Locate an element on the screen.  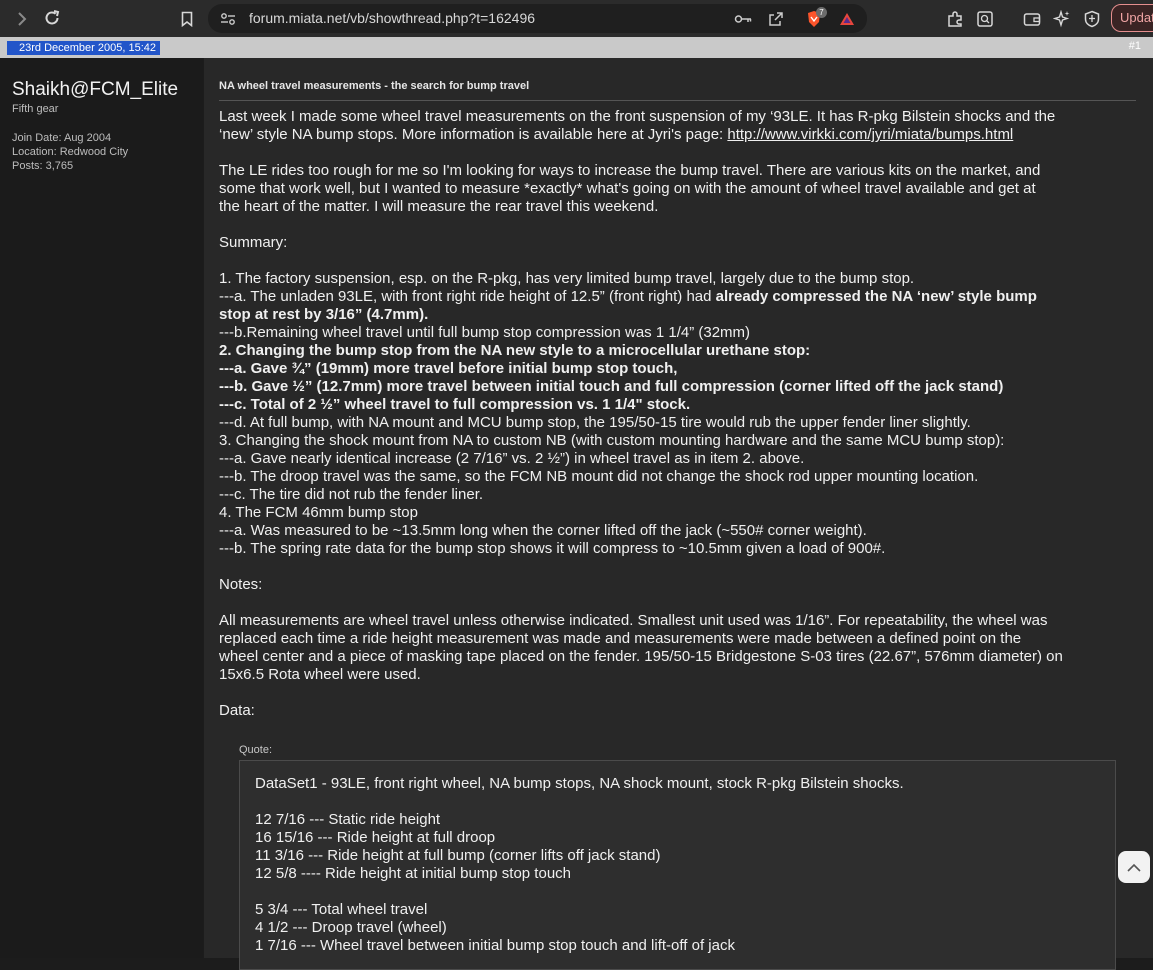
extensions-icon is located at coordinates (955, 19).